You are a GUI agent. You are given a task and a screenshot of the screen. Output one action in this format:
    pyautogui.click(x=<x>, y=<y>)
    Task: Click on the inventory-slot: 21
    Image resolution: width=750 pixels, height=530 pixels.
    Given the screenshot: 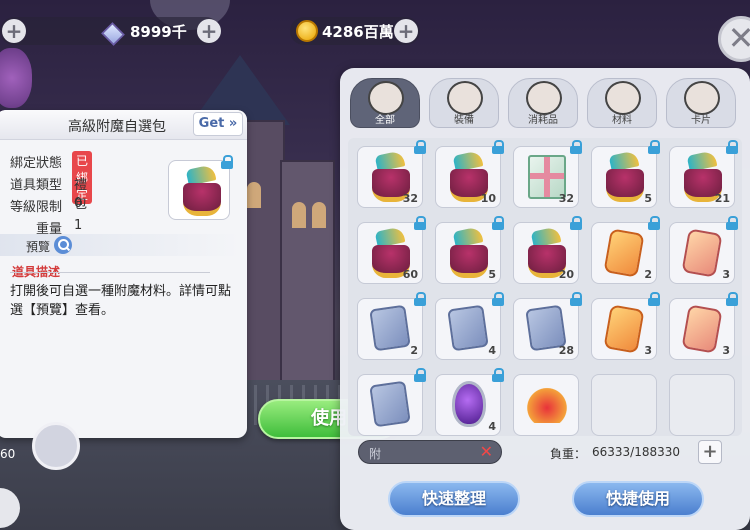 What is the action you would take?
    pyautogui.click(x=703, y=174)
    